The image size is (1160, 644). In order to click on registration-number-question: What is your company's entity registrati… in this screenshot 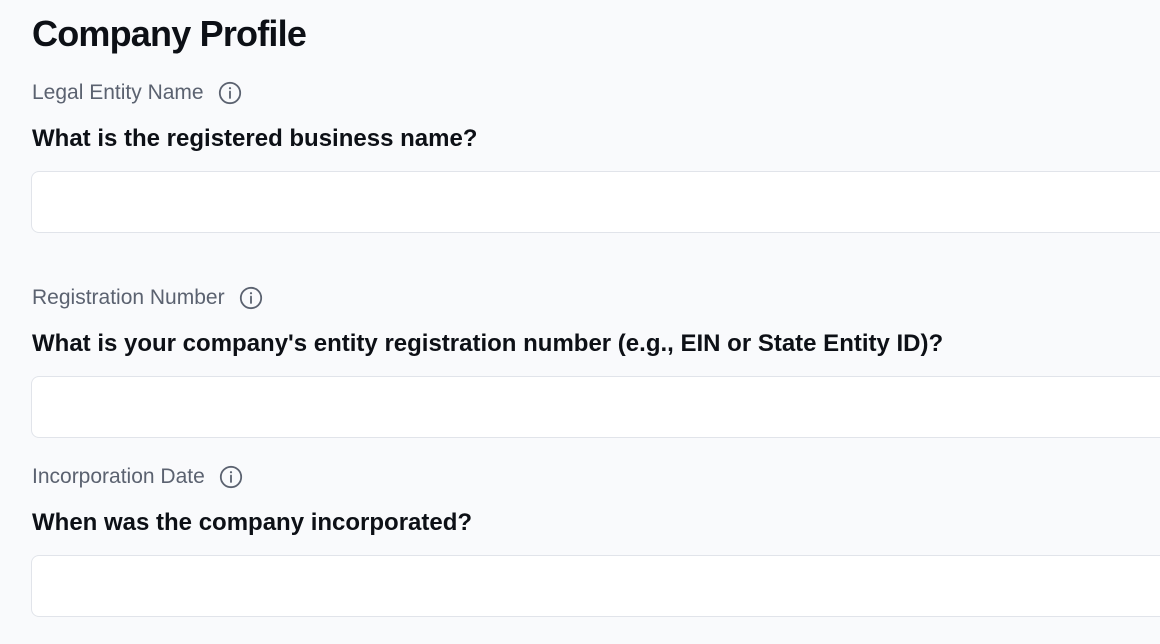, I will do `click(488, 343)`.